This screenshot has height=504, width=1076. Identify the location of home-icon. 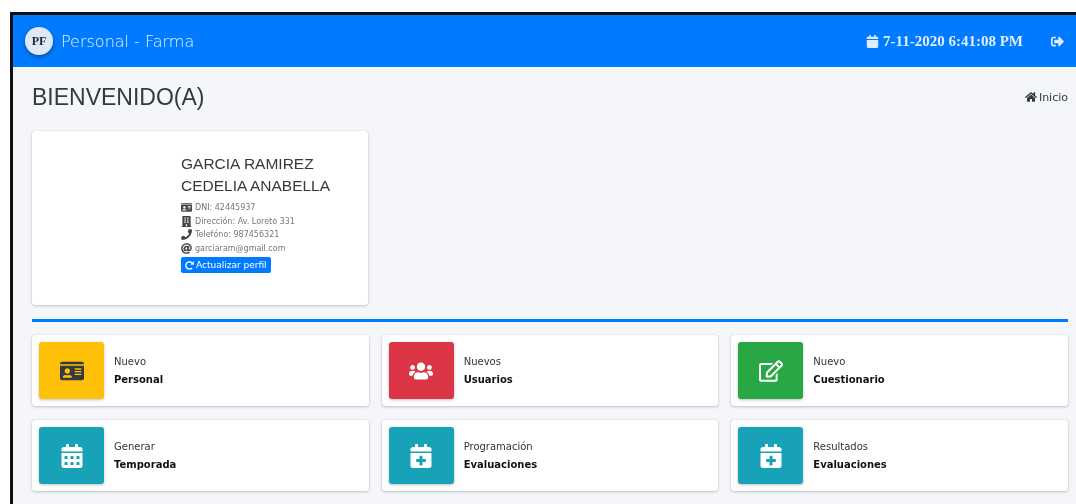
(1030, 97).